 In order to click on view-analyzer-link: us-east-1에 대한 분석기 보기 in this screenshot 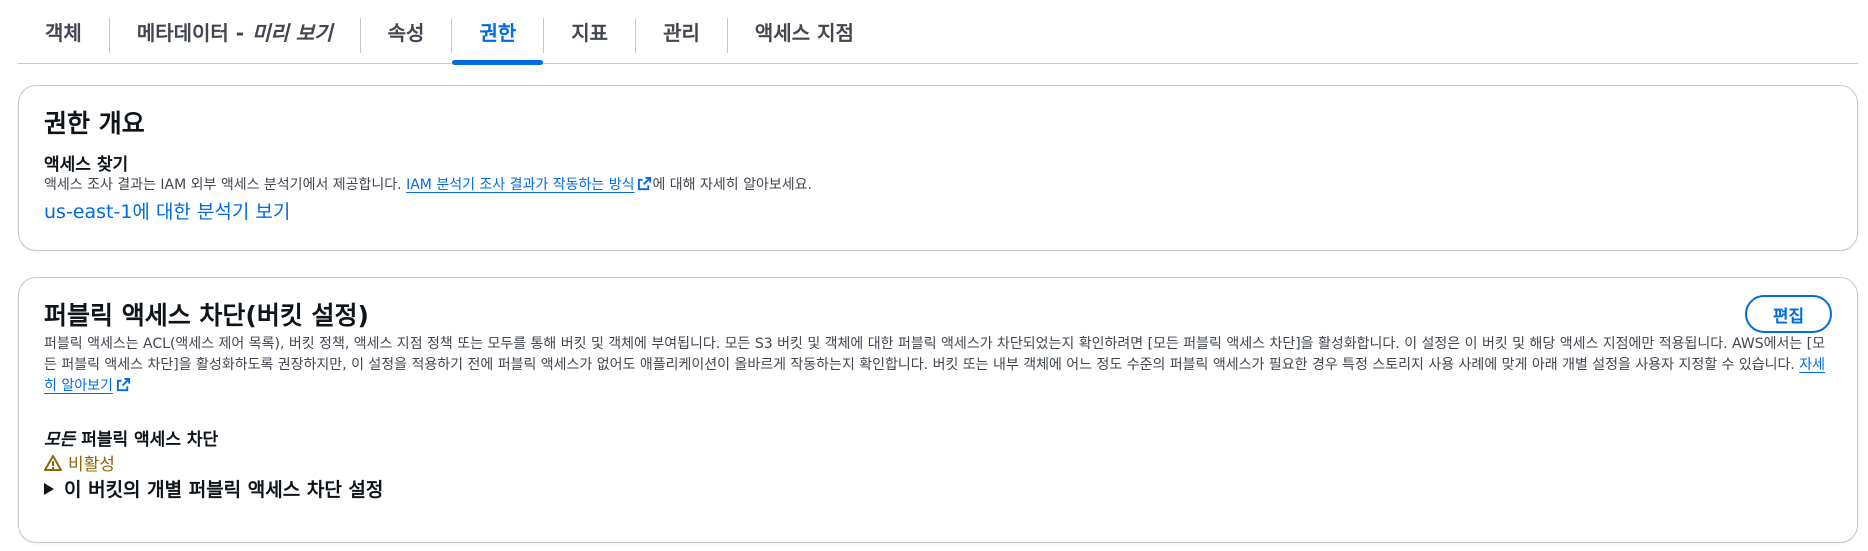, I will do `click(167, 210)`.